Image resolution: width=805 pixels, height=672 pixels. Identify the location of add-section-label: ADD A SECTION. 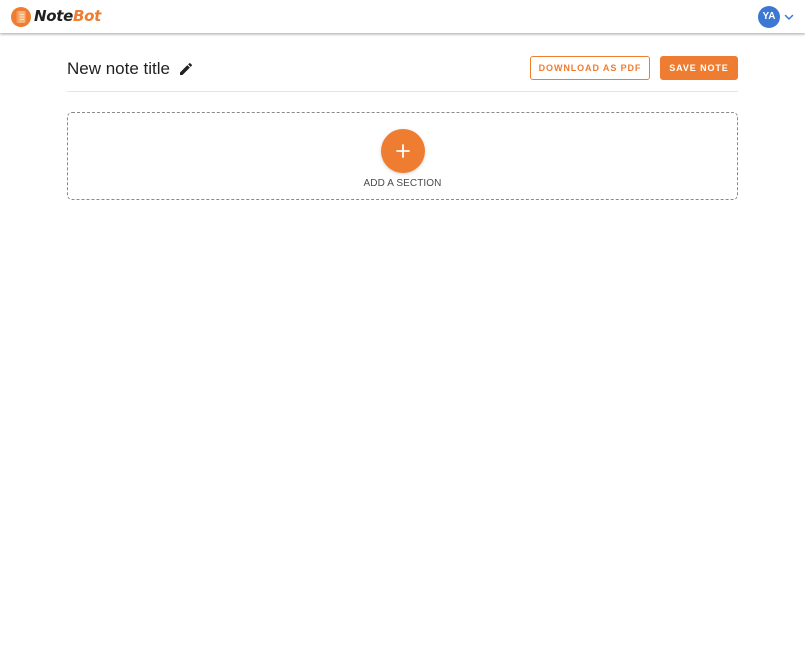
(402, 183).